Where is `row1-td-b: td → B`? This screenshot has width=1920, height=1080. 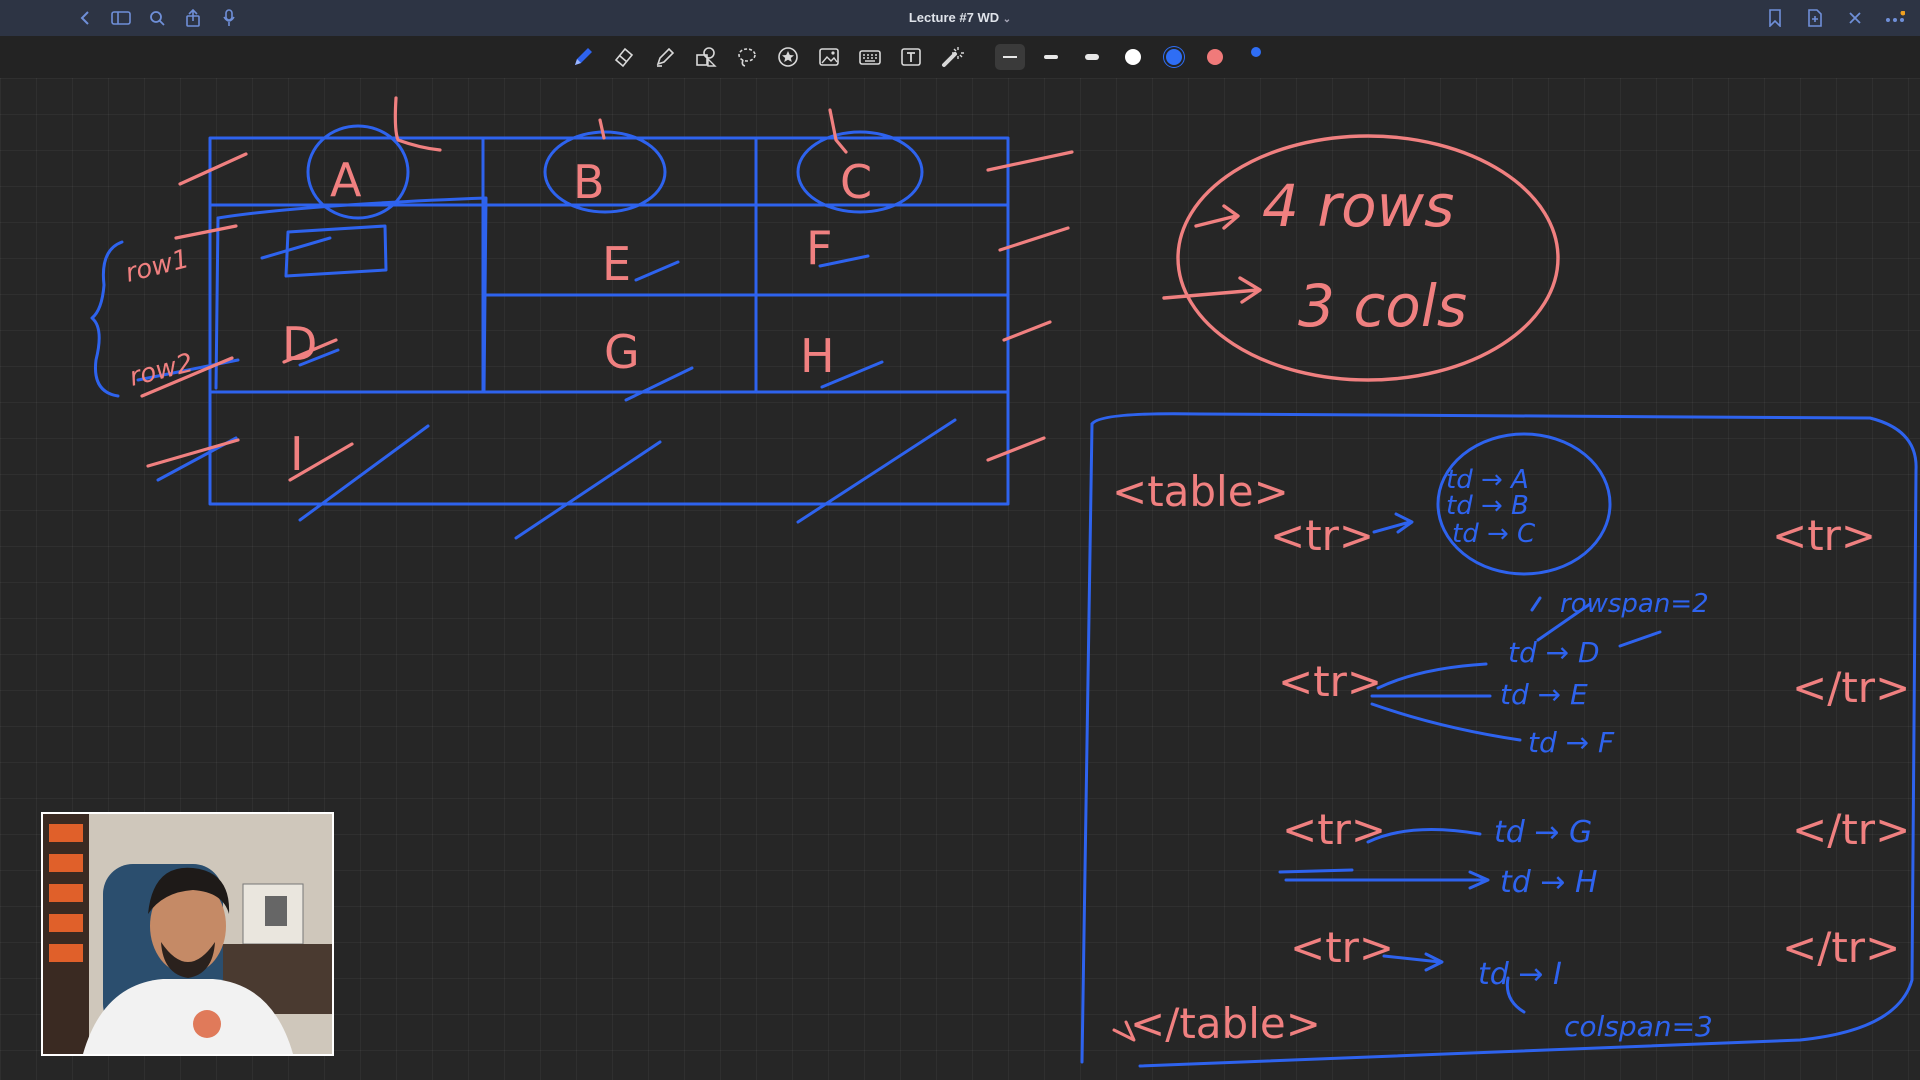 row1-td-b: td → B is located at coordinates (1487, 506).